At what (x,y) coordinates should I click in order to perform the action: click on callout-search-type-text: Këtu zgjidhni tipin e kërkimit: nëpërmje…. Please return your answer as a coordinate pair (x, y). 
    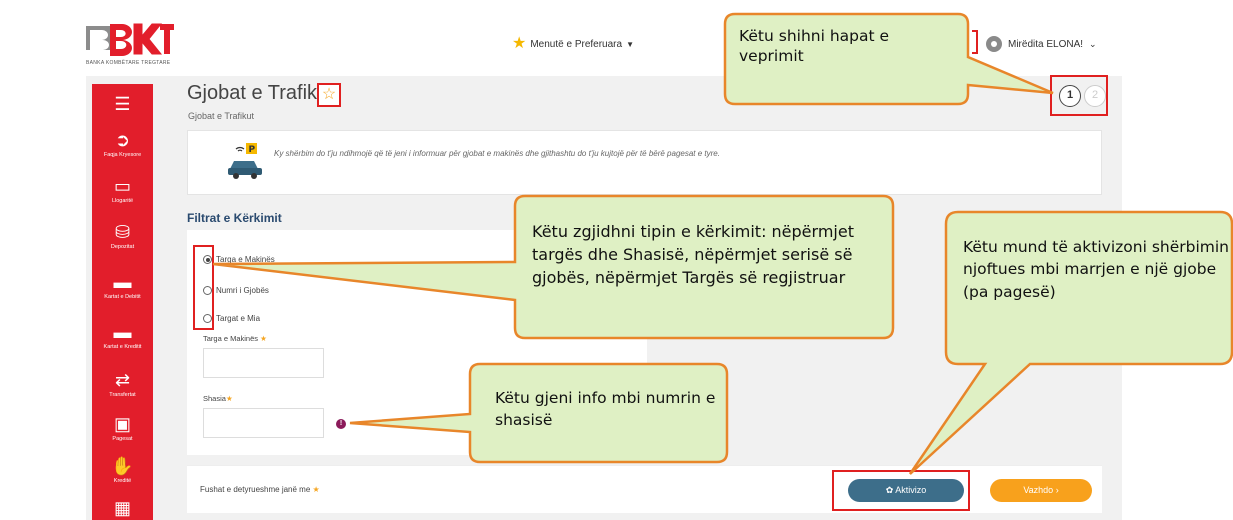
    Looking at the image, I should click on (693, 255).